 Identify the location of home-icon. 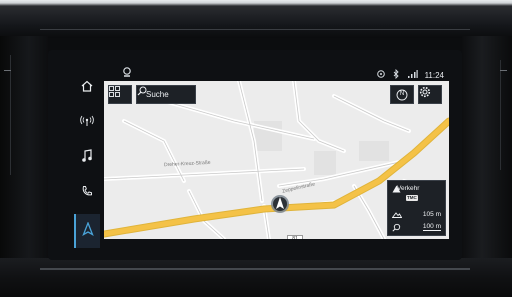
(87, 88).